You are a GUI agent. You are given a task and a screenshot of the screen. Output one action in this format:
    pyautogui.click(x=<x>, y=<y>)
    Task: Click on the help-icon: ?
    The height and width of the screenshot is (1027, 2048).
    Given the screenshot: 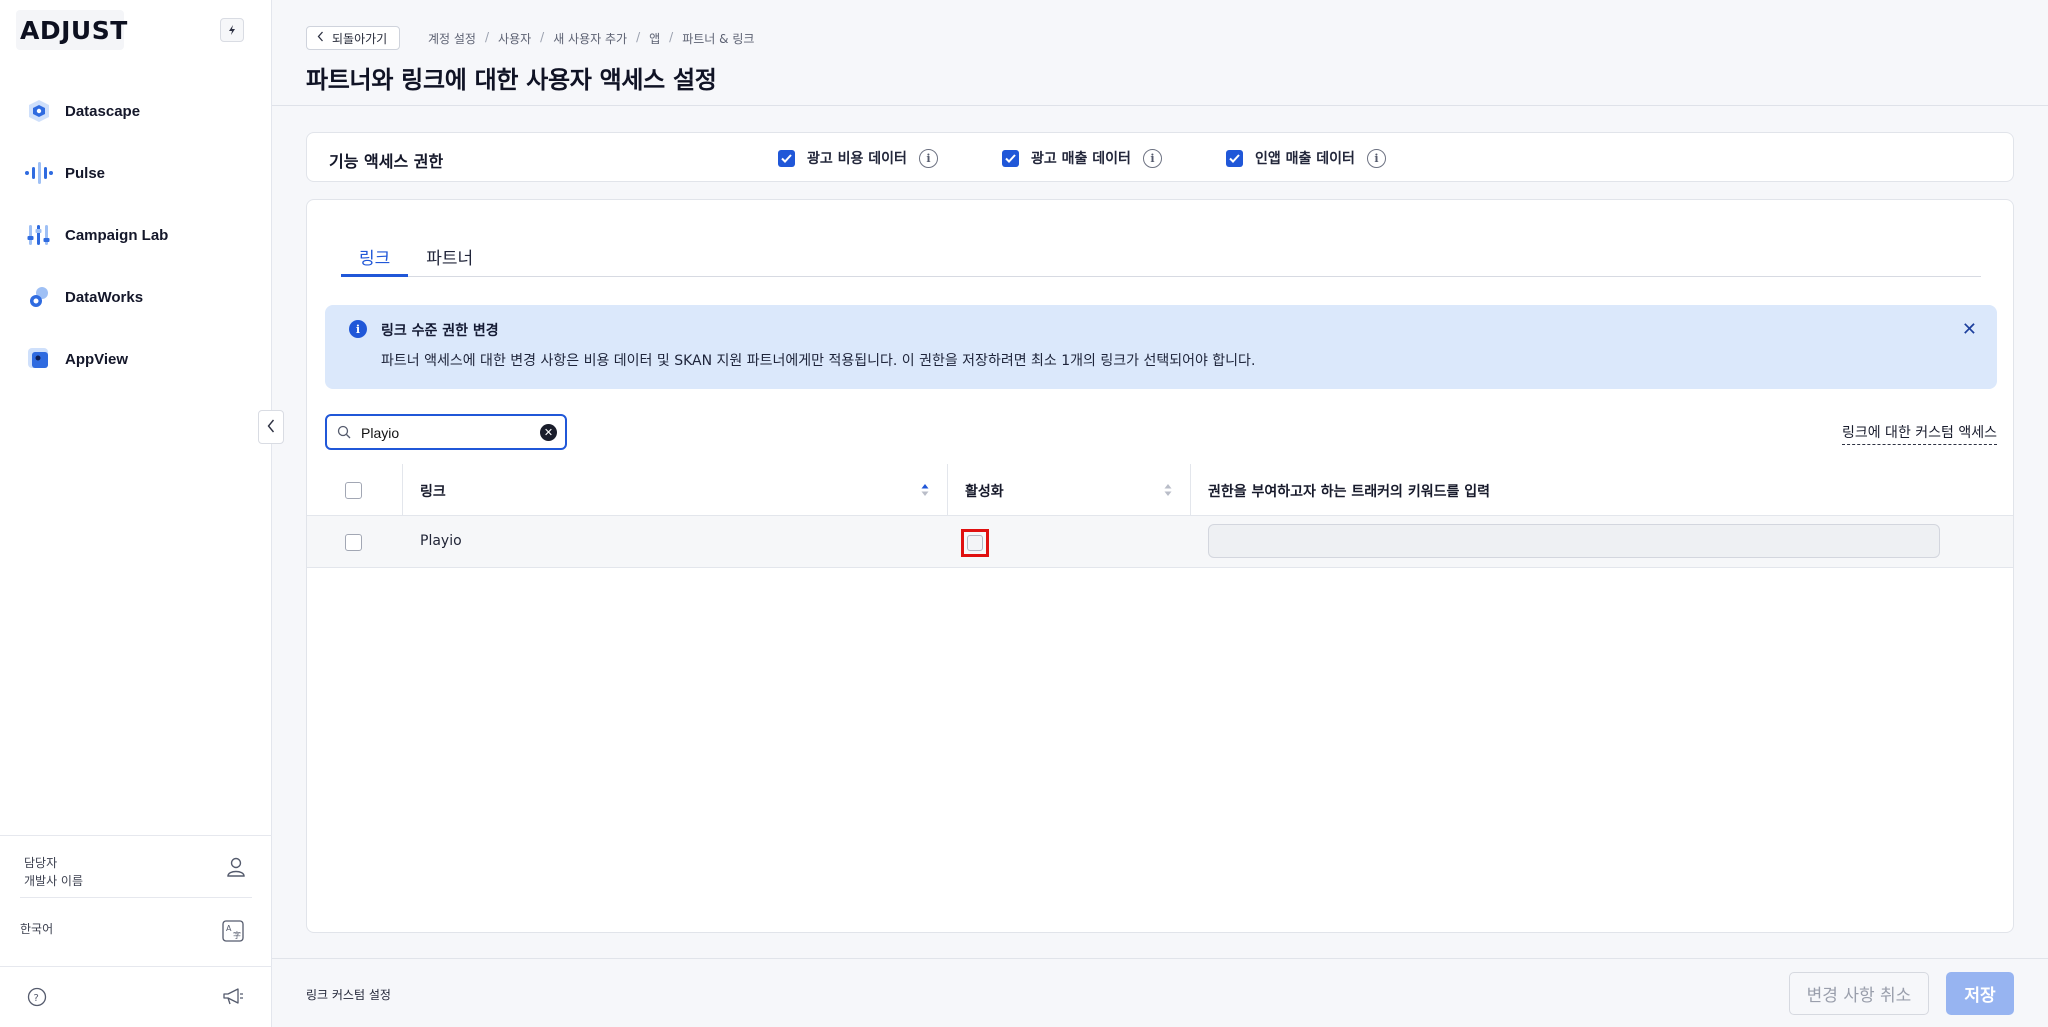 What is the action you would take?
    pyautogui.click(x=37, y=999)
    